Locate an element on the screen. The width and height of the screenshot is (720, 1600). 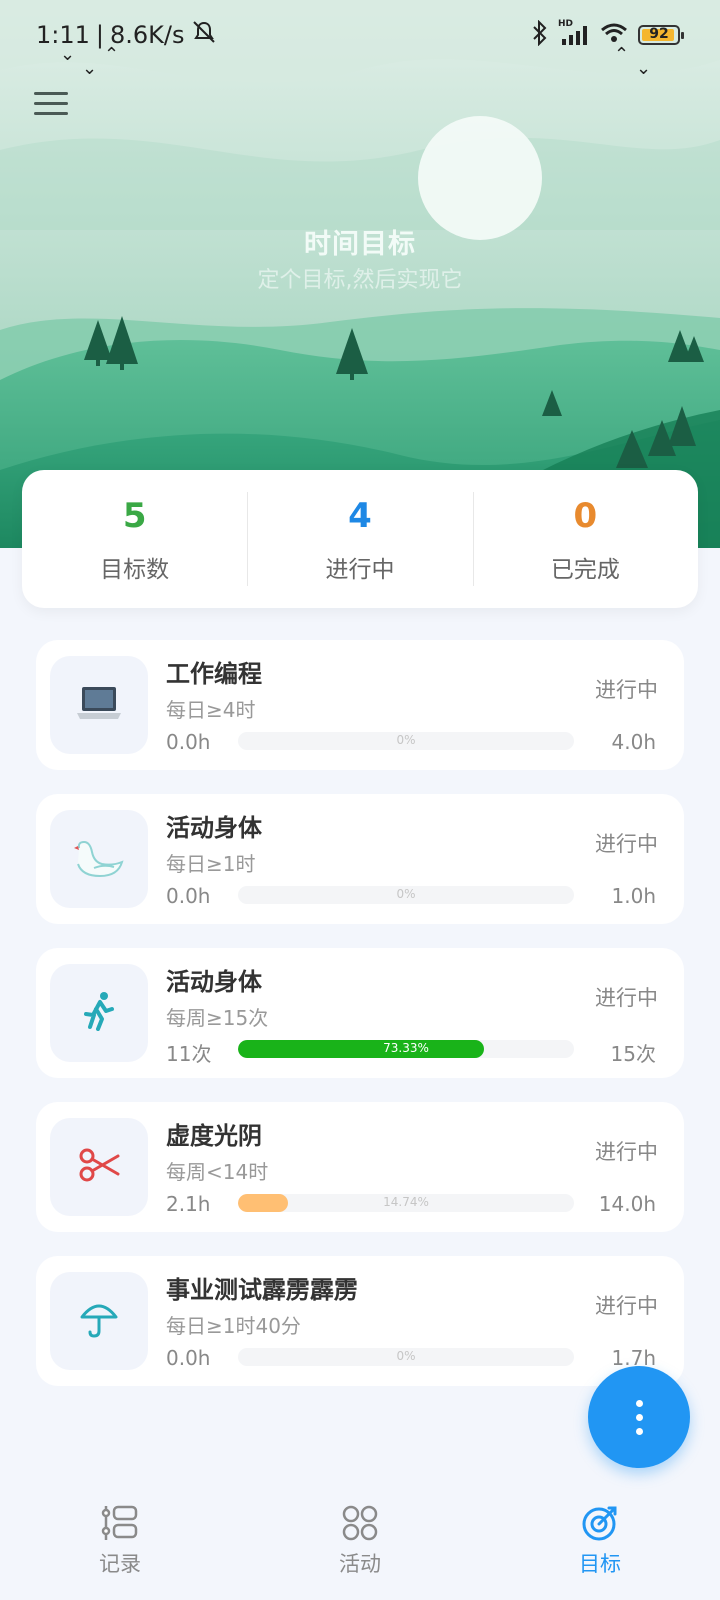
goal-rule: 每周<14时 is located at coordinates (217, 1172).